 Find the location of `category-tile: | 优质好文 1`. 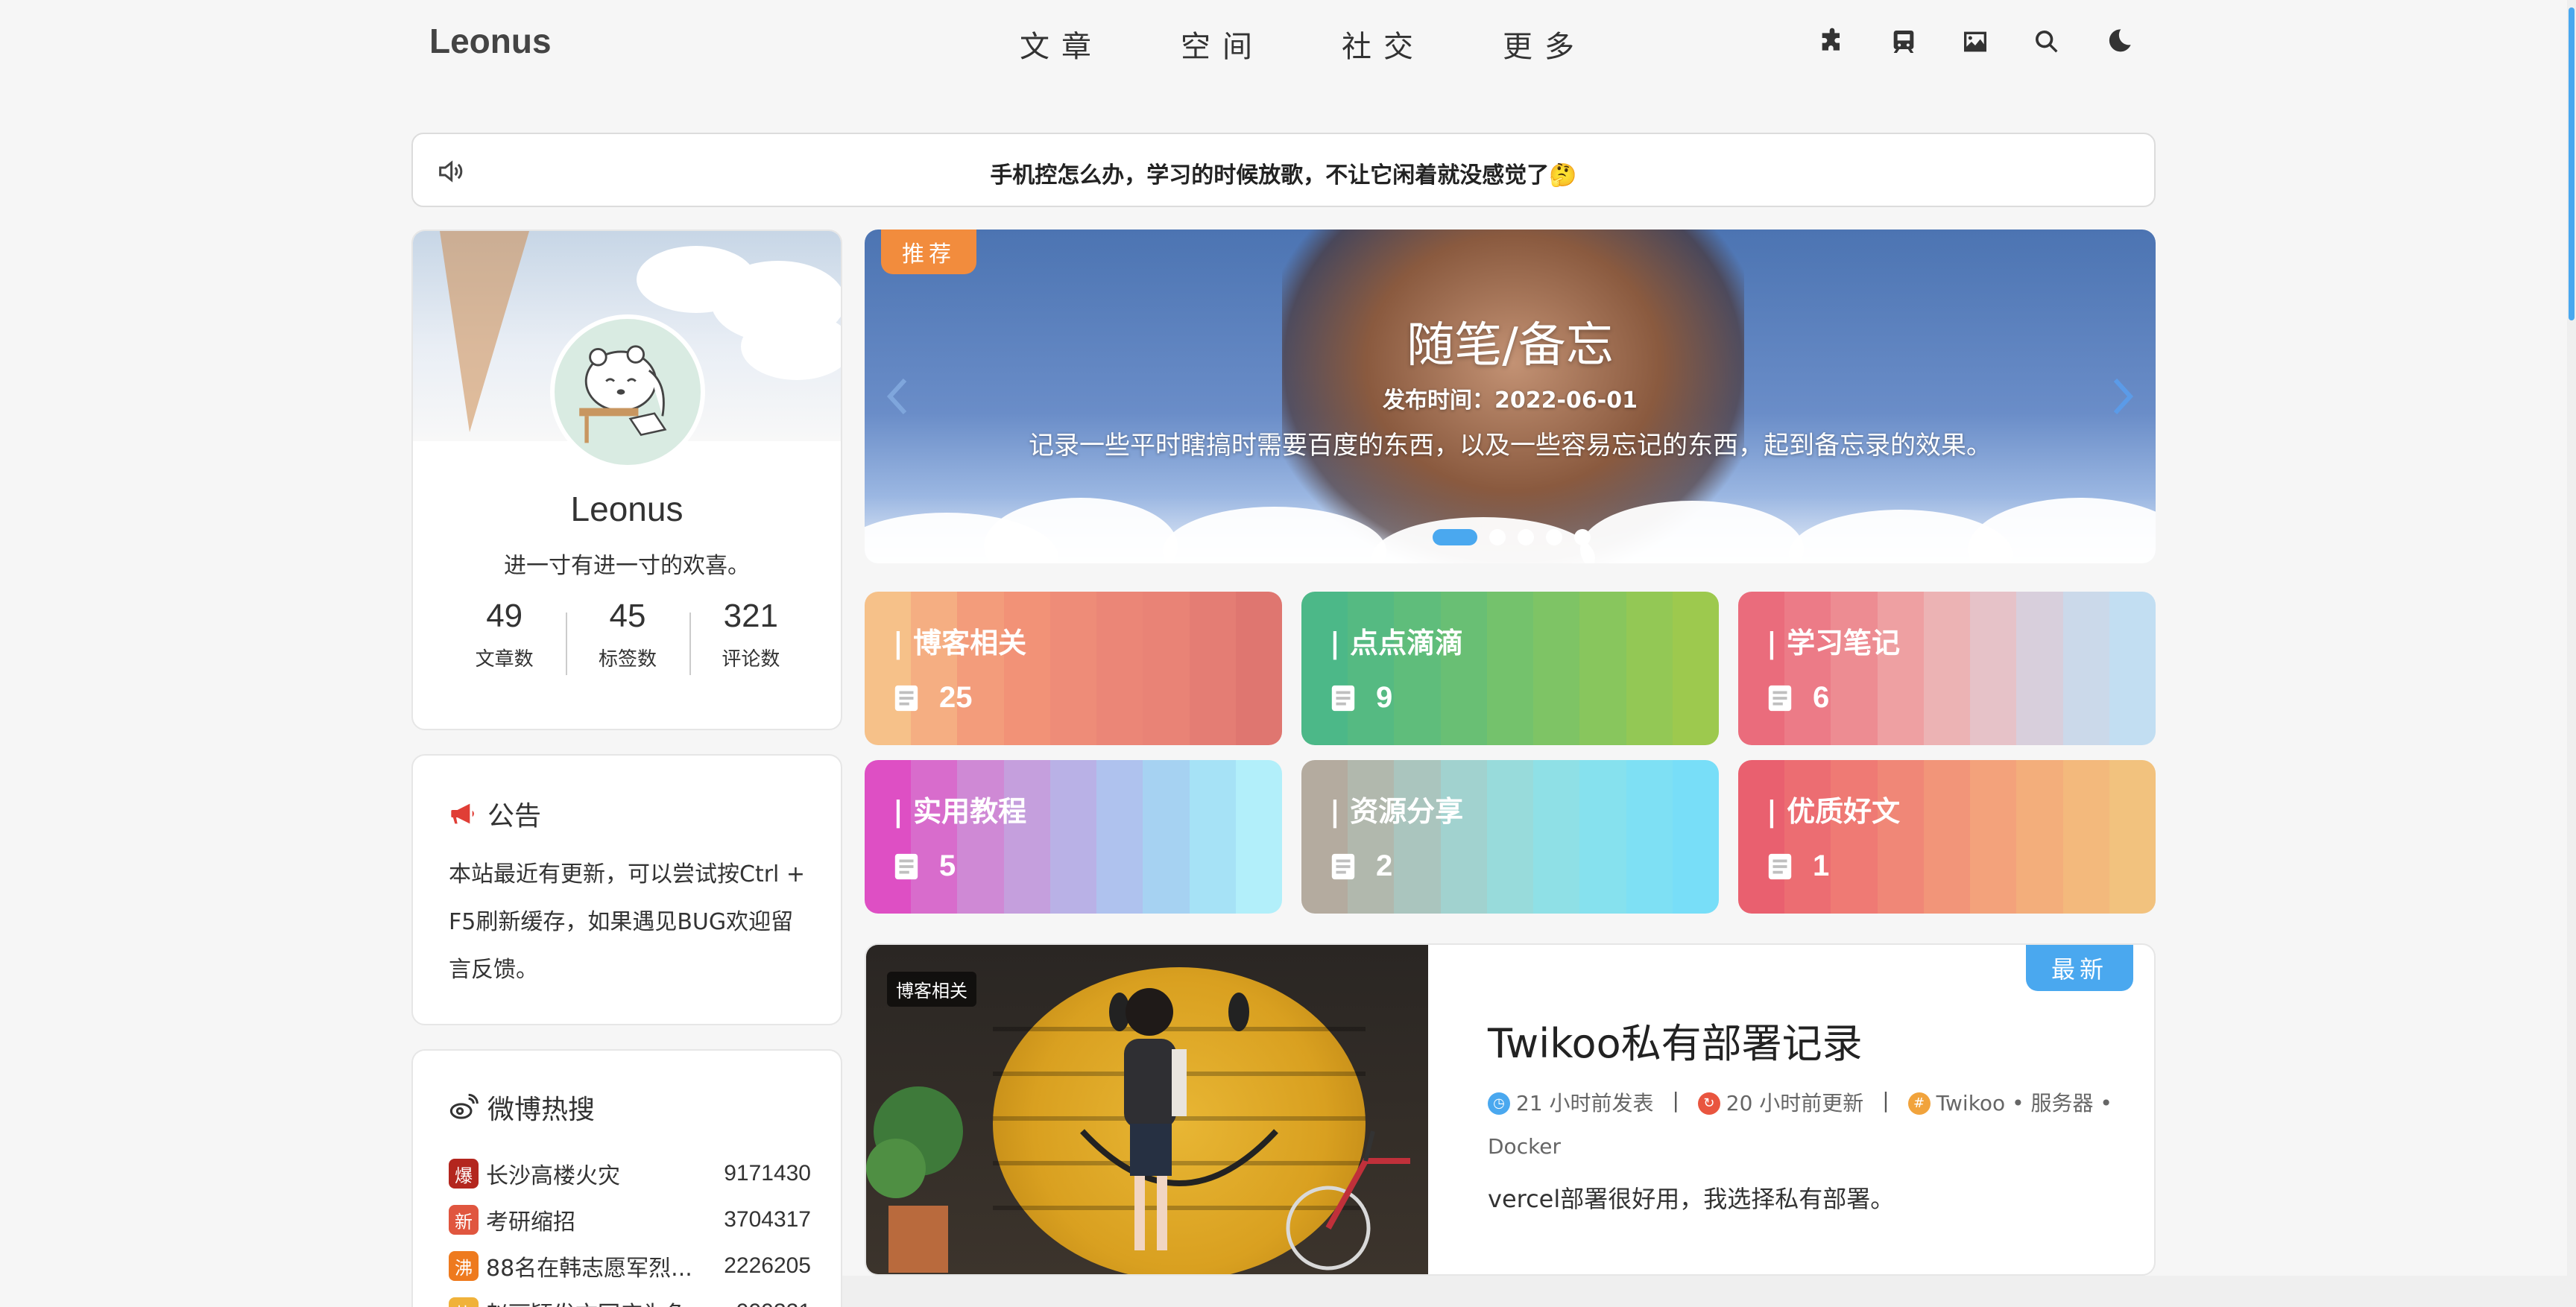

category-tile: | 优质好文 1 is located at coordinates (1947, 837).